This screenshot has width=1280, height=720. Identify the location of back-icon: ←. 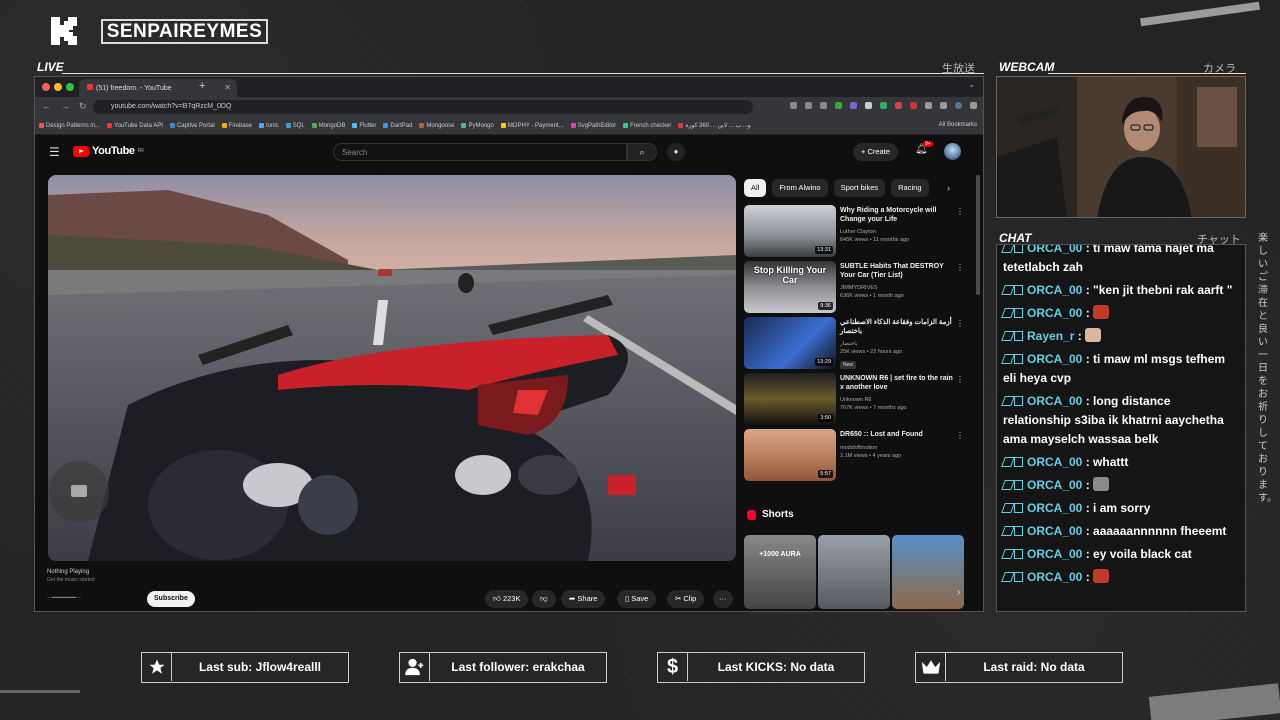
(46, 106).